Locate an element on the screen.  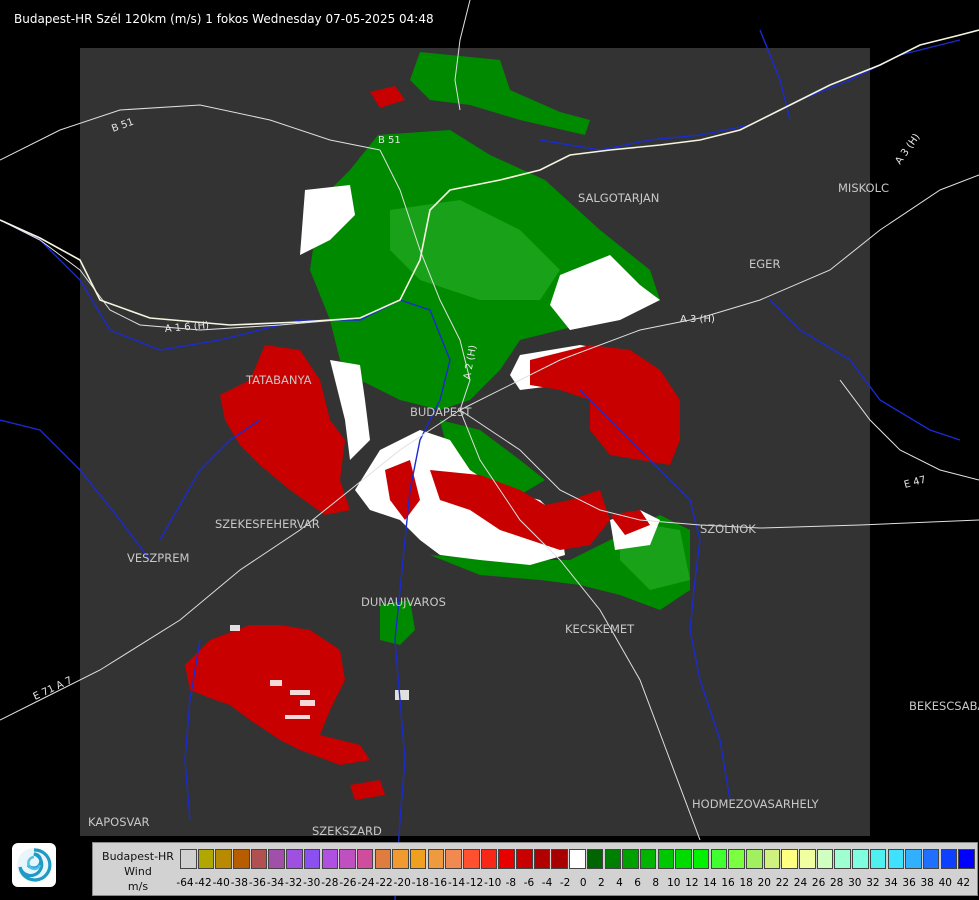
city-label: SZEKSZARD is located at coordinates (347, 831).